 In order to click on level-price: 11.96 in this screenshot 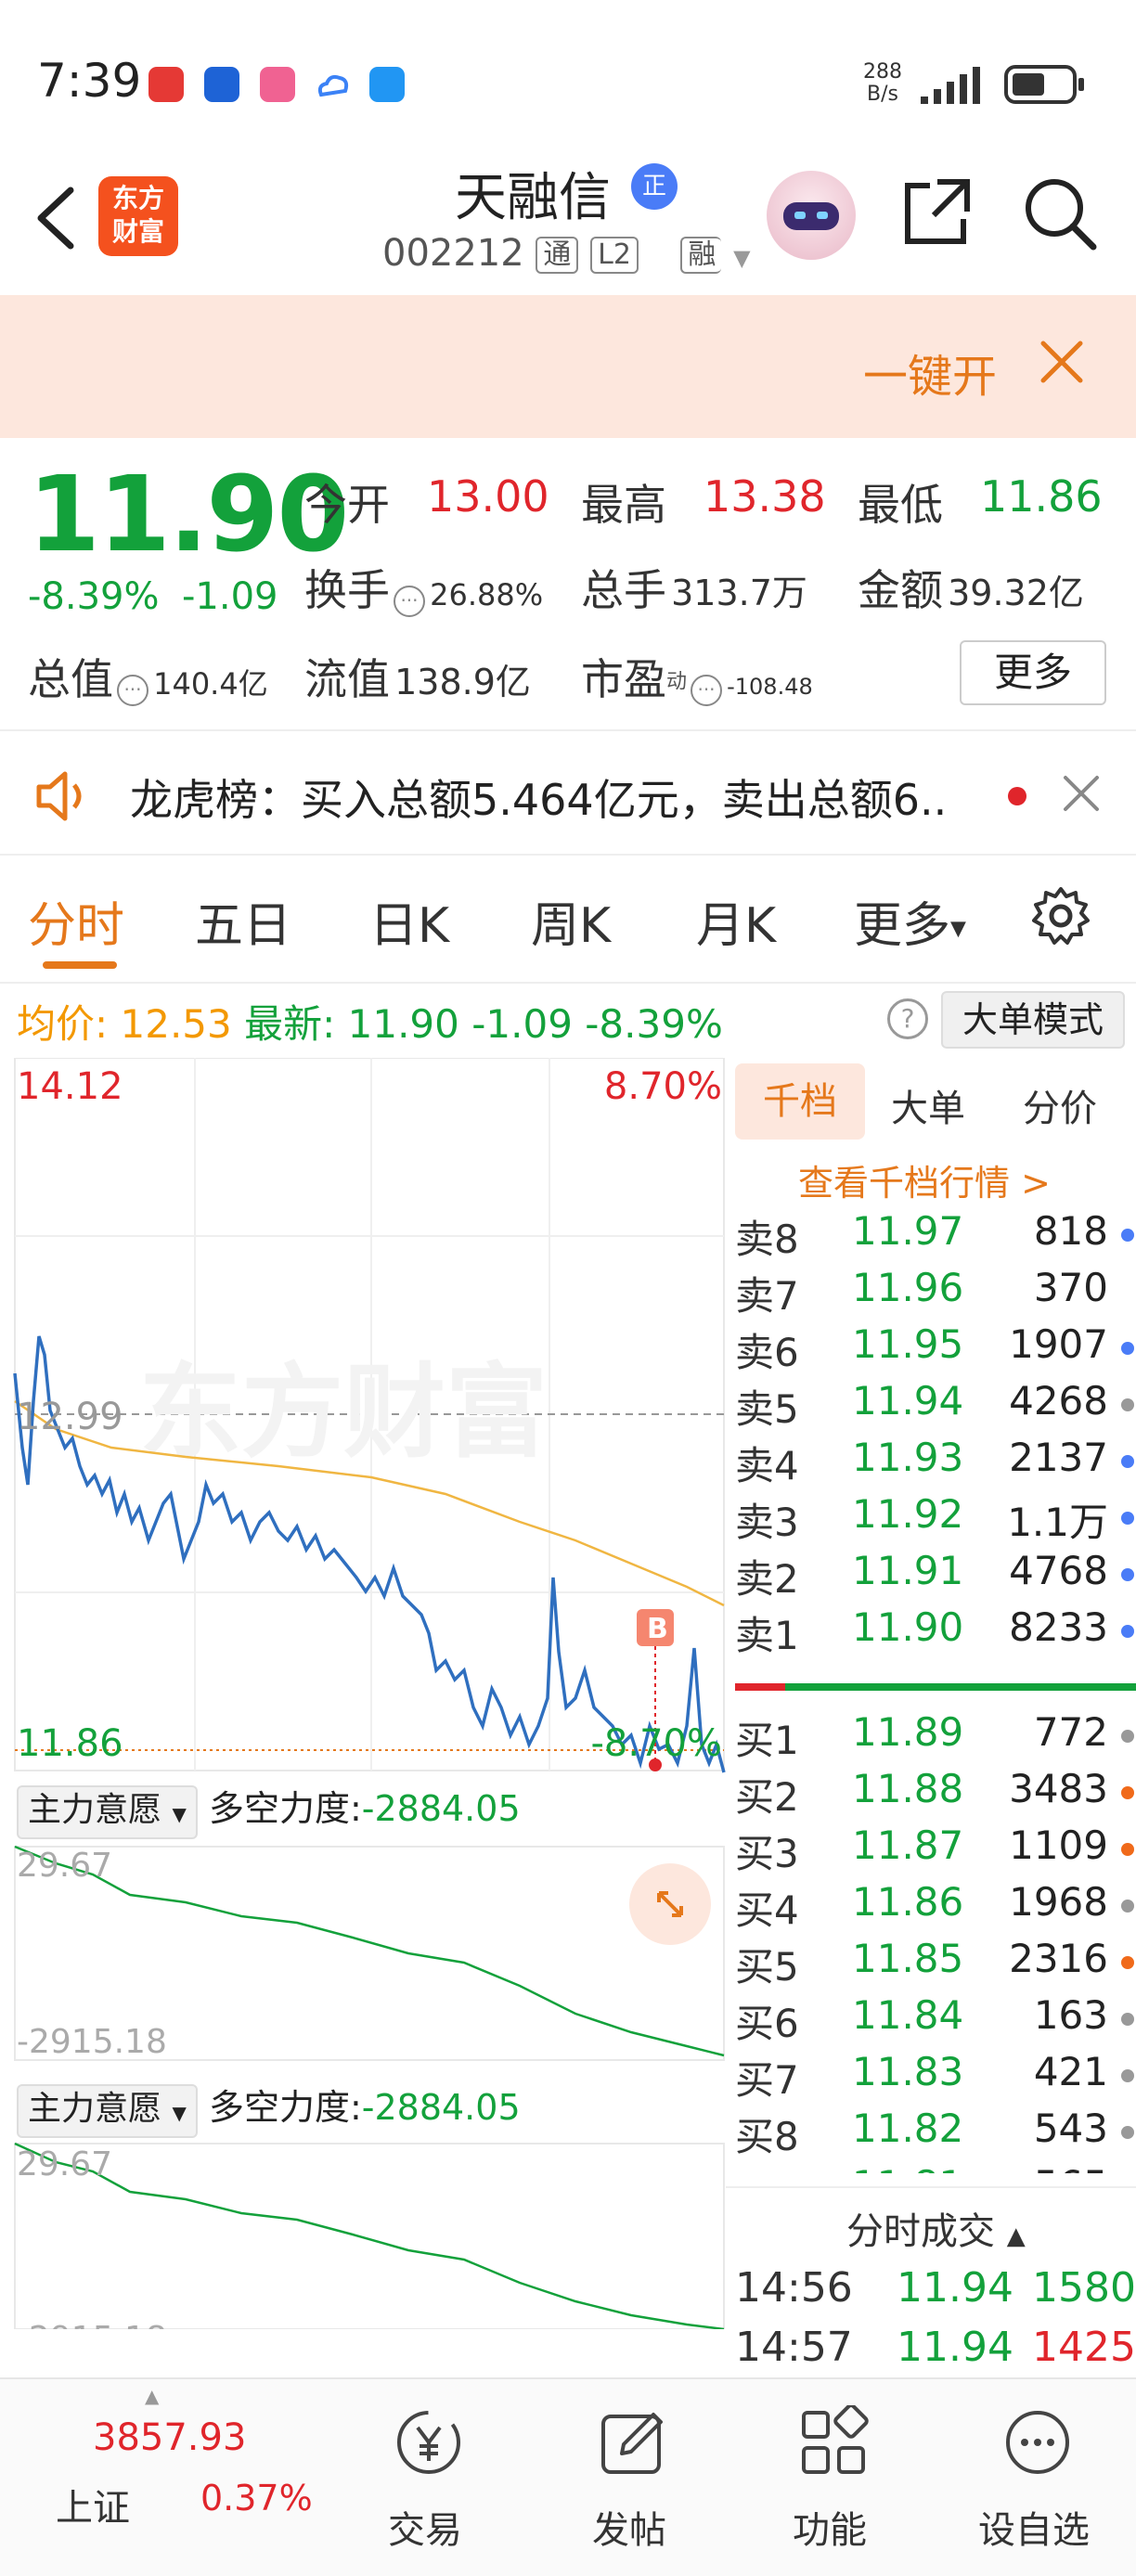, I will do `click(908, 1288)`.